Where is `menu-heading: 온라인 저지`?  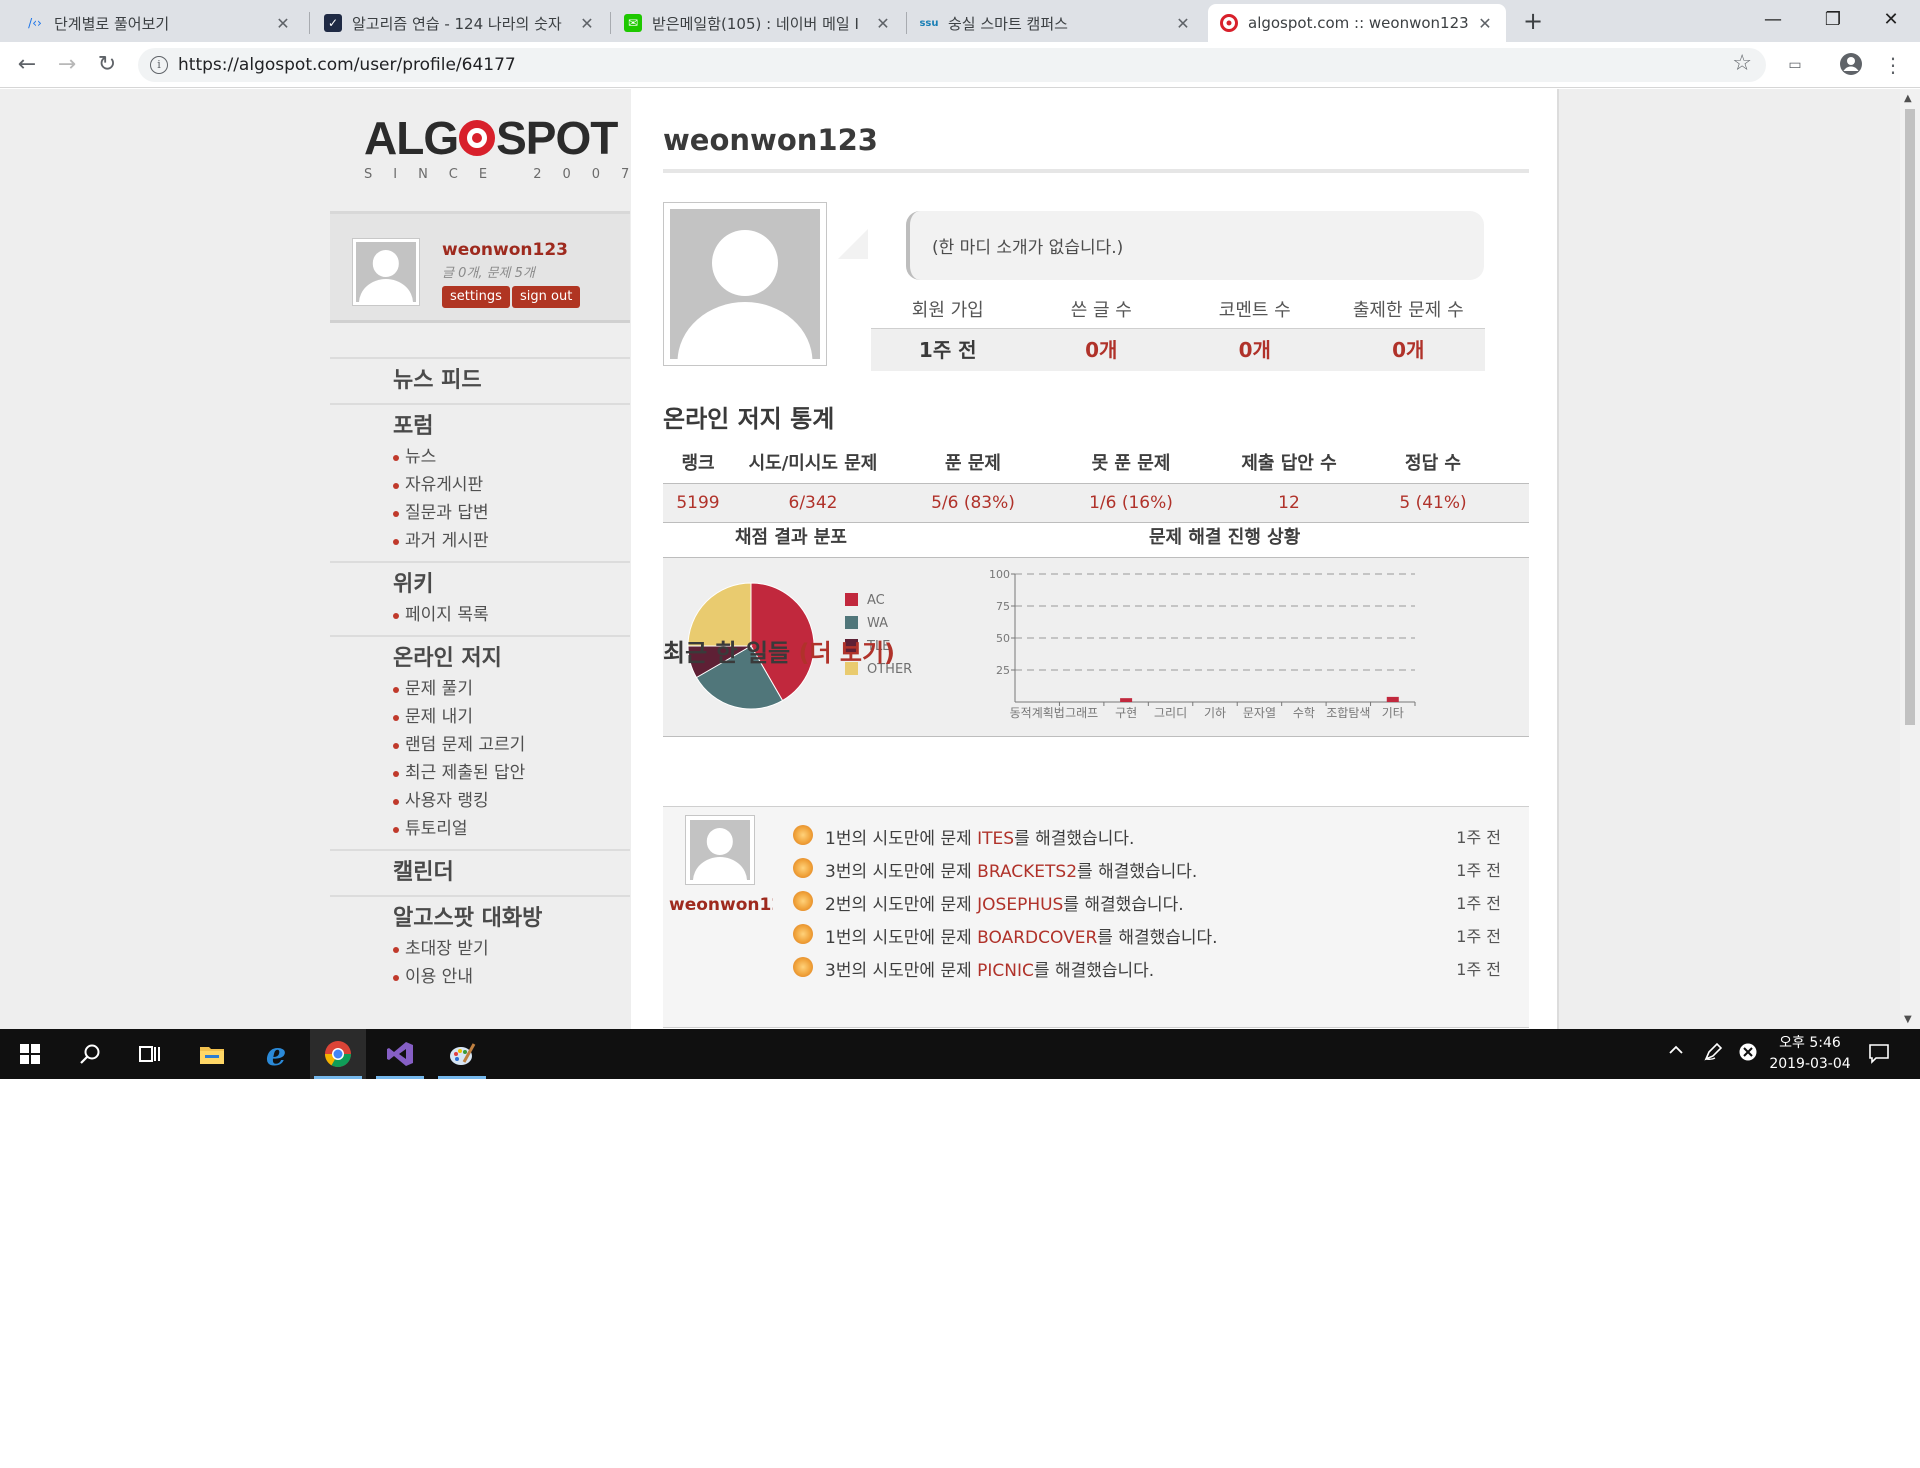 menu-heading: 온라인 저지 is located at coordinates (511, 659).